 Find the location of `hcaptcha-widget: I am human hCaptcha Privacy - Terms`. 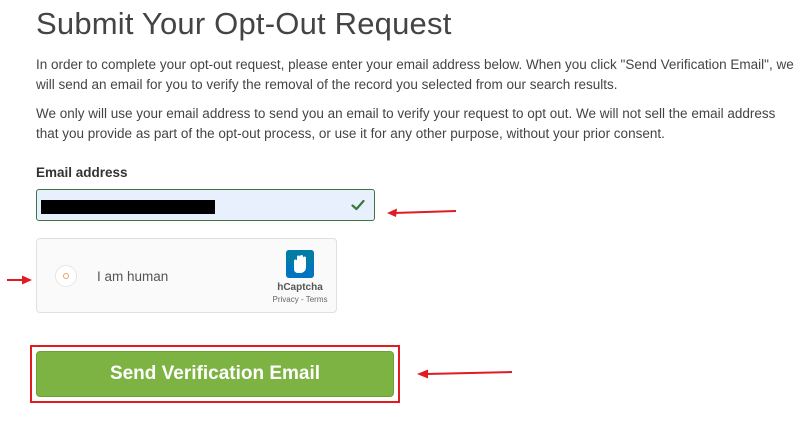

hcaptcha-widget: I am human hCaptcha Privacy - Terms is located at coordinates (186, 275).